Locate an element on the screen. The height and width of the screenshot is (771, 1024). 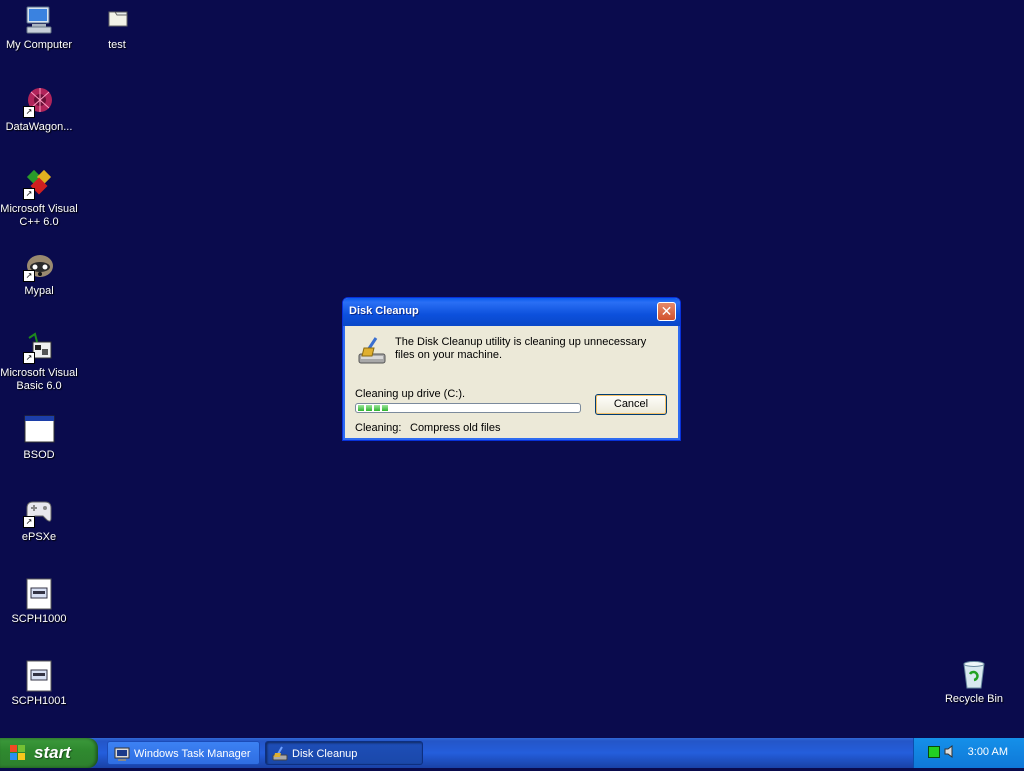
taskbar-button-task-manager: Windows Task Manager is located at coordinates (183, 753).